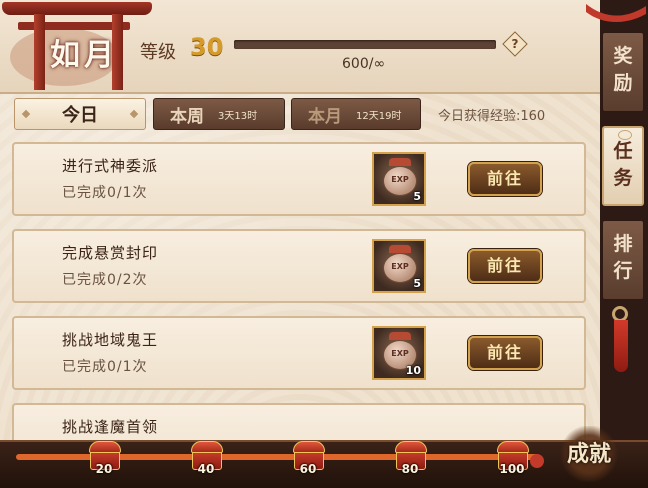 The width and height of the screenshot is (648, 488). What do you see at coordinates (299, 179) in the screenshot?
I see `task-card: 进行式神委派 已完成0/1次 EXP 5 前往` at bounding box center [299, 179].